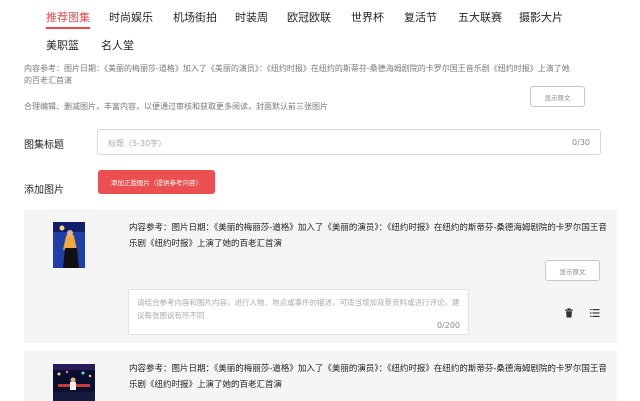 The width and height of the screenshot is (640, 401). Describe the element at coordinates (420, 17) in the screenshot. I see `tab-easter: 复活节` at that location.